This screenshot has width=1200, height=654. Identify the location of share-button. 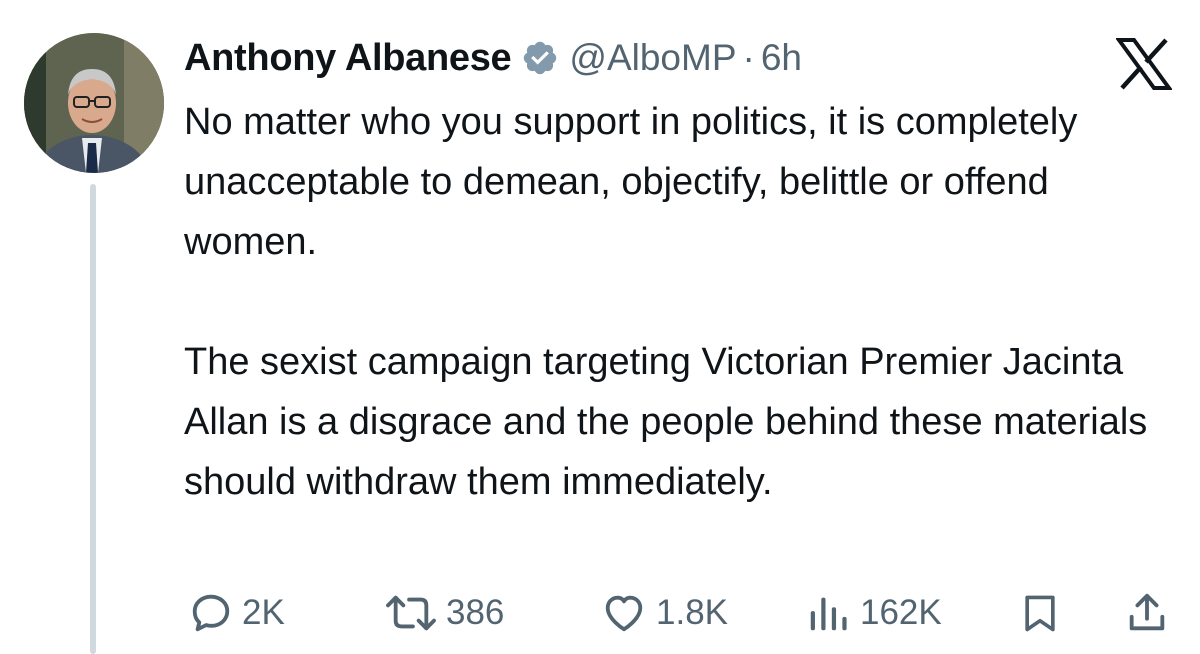
(1147, 613).